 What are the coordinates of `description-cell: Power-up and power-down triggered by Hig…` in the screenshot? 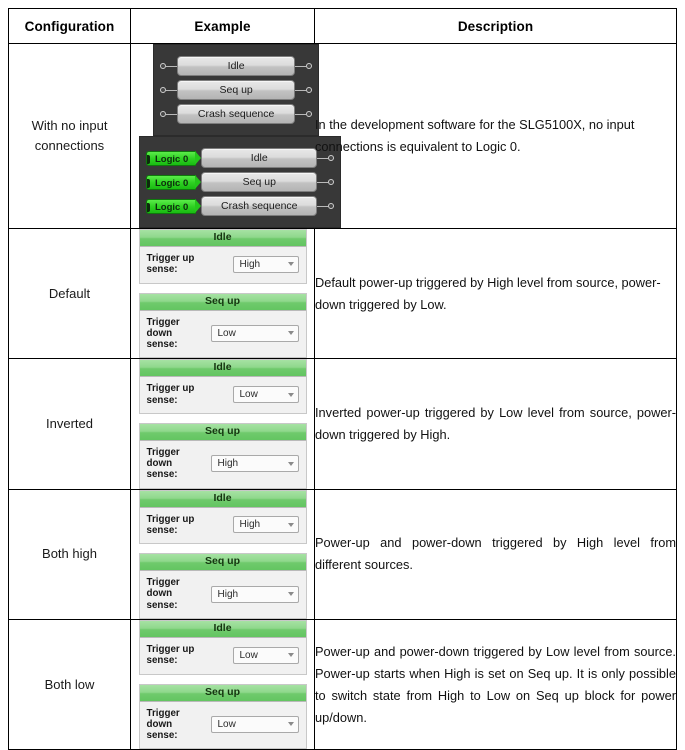 It's located at (495, 554).